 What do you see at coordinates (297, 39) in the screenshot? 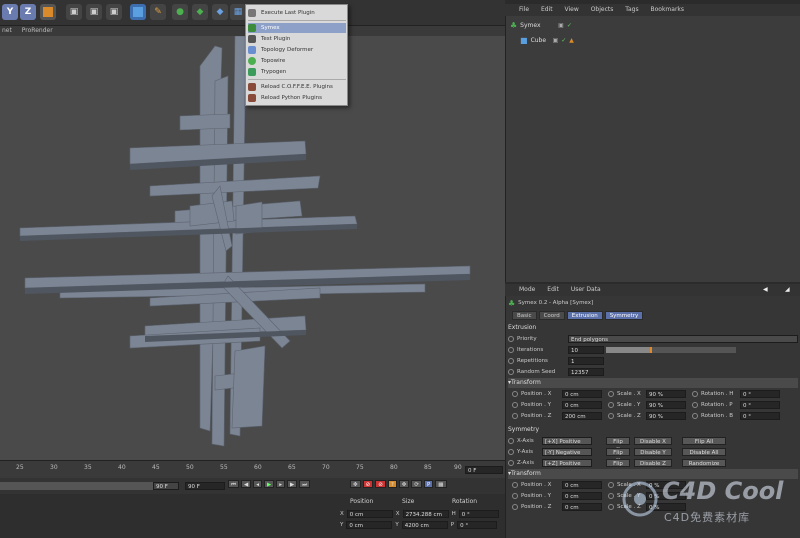
I see `menu-item-test-plugin: Test Plugin` at bounding box center [297, 39].